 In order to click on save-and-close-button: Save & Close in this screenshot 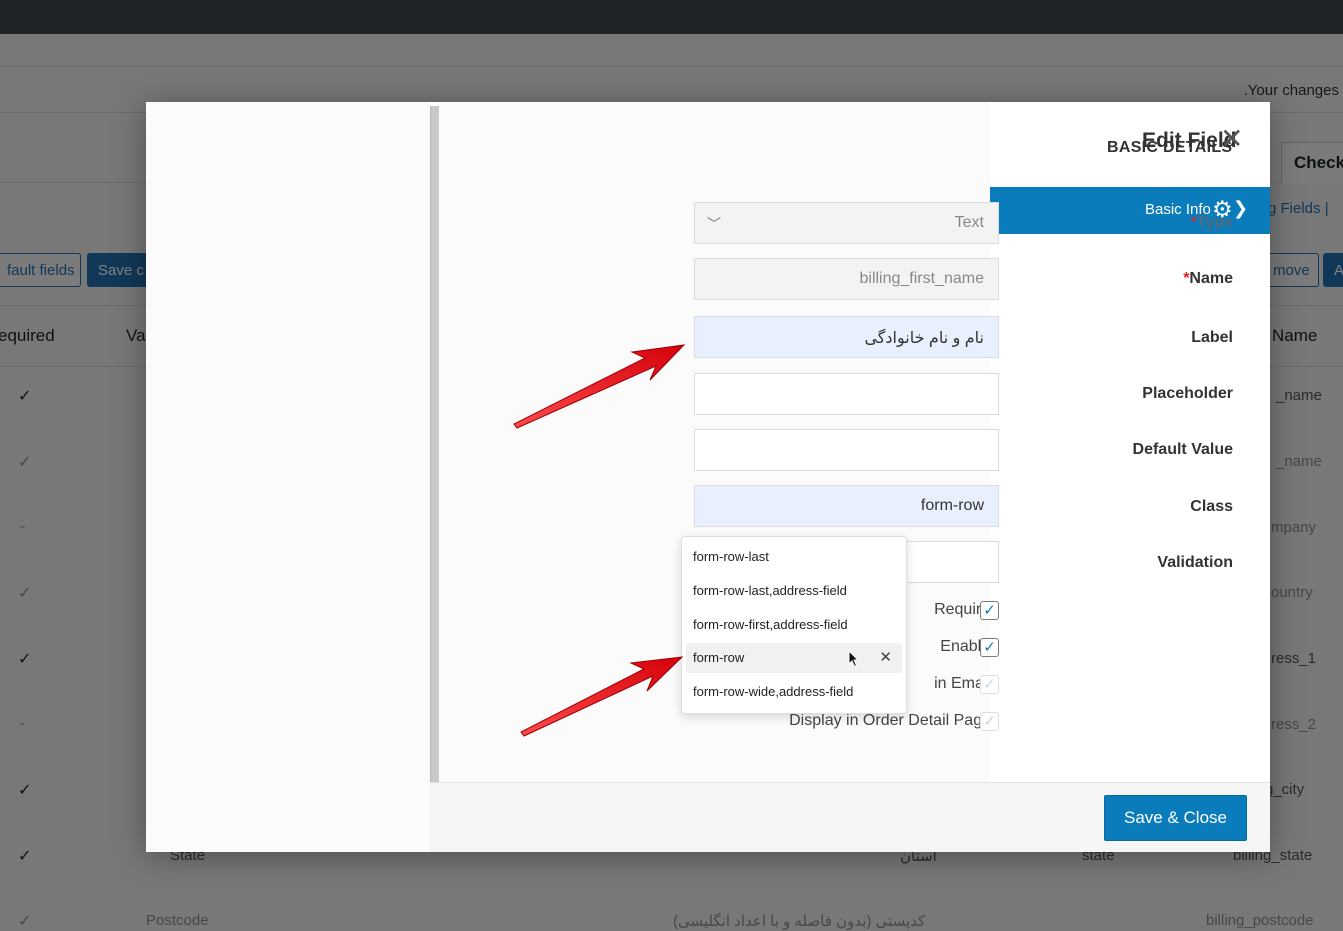, I will do `click(1175, 818)`.